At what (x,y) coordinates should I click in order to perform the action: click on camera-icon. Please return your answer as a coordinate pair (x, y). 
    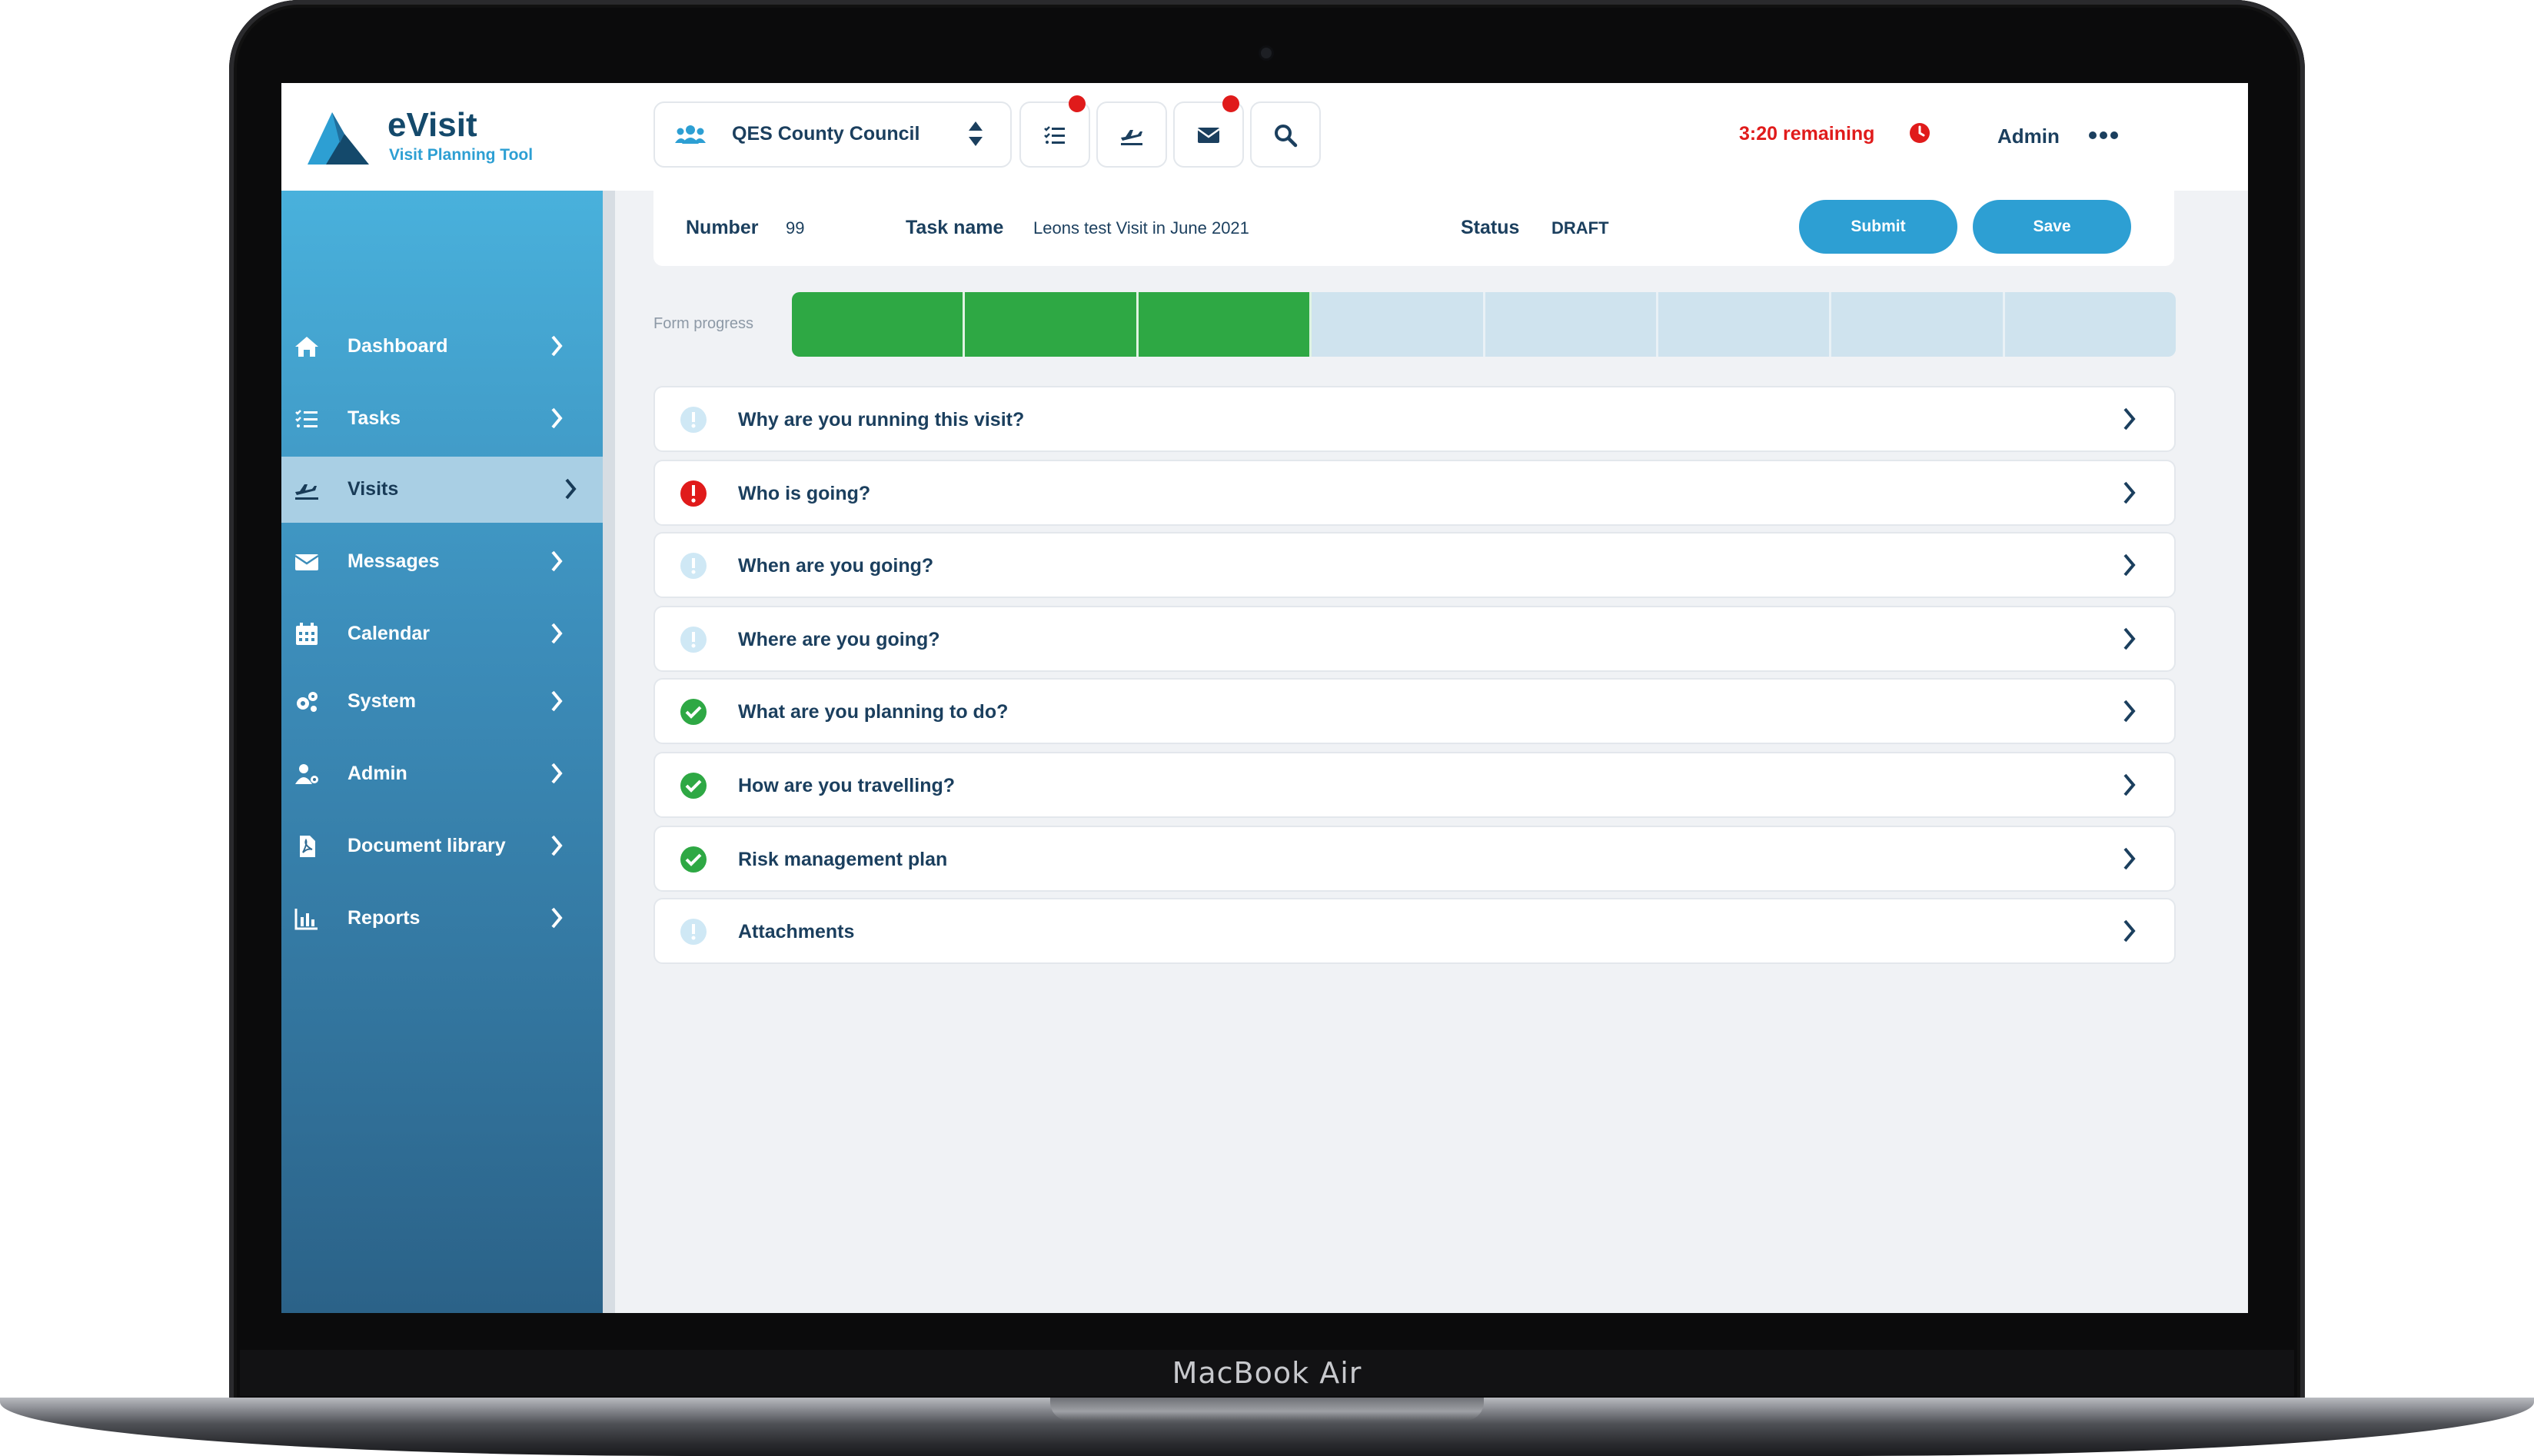
    Looking at the image, I should click on (1266, 53).